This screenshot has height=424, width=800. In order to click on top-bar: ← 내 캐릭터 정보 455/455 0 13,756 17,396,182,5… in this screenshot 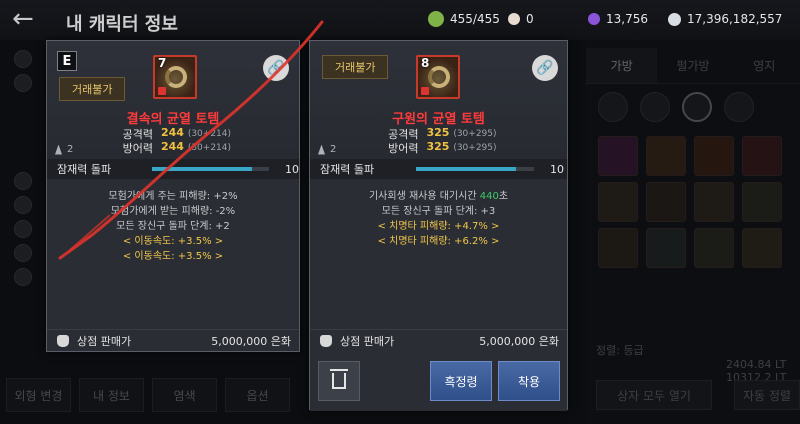, I will do `click(400, 20)`.